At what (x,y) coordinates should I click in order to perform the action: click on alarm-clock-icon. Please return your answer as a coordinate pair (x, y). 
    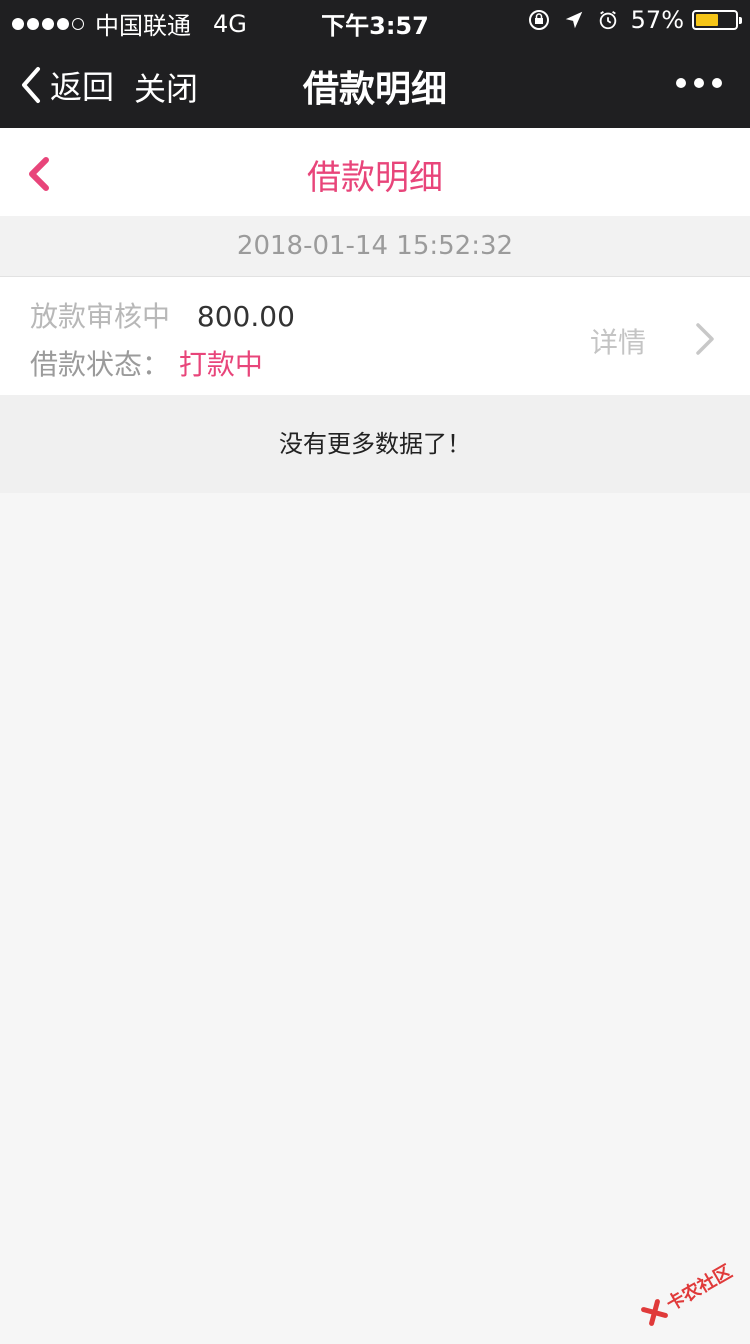
    Looking at the image, I should click on (608, 20).